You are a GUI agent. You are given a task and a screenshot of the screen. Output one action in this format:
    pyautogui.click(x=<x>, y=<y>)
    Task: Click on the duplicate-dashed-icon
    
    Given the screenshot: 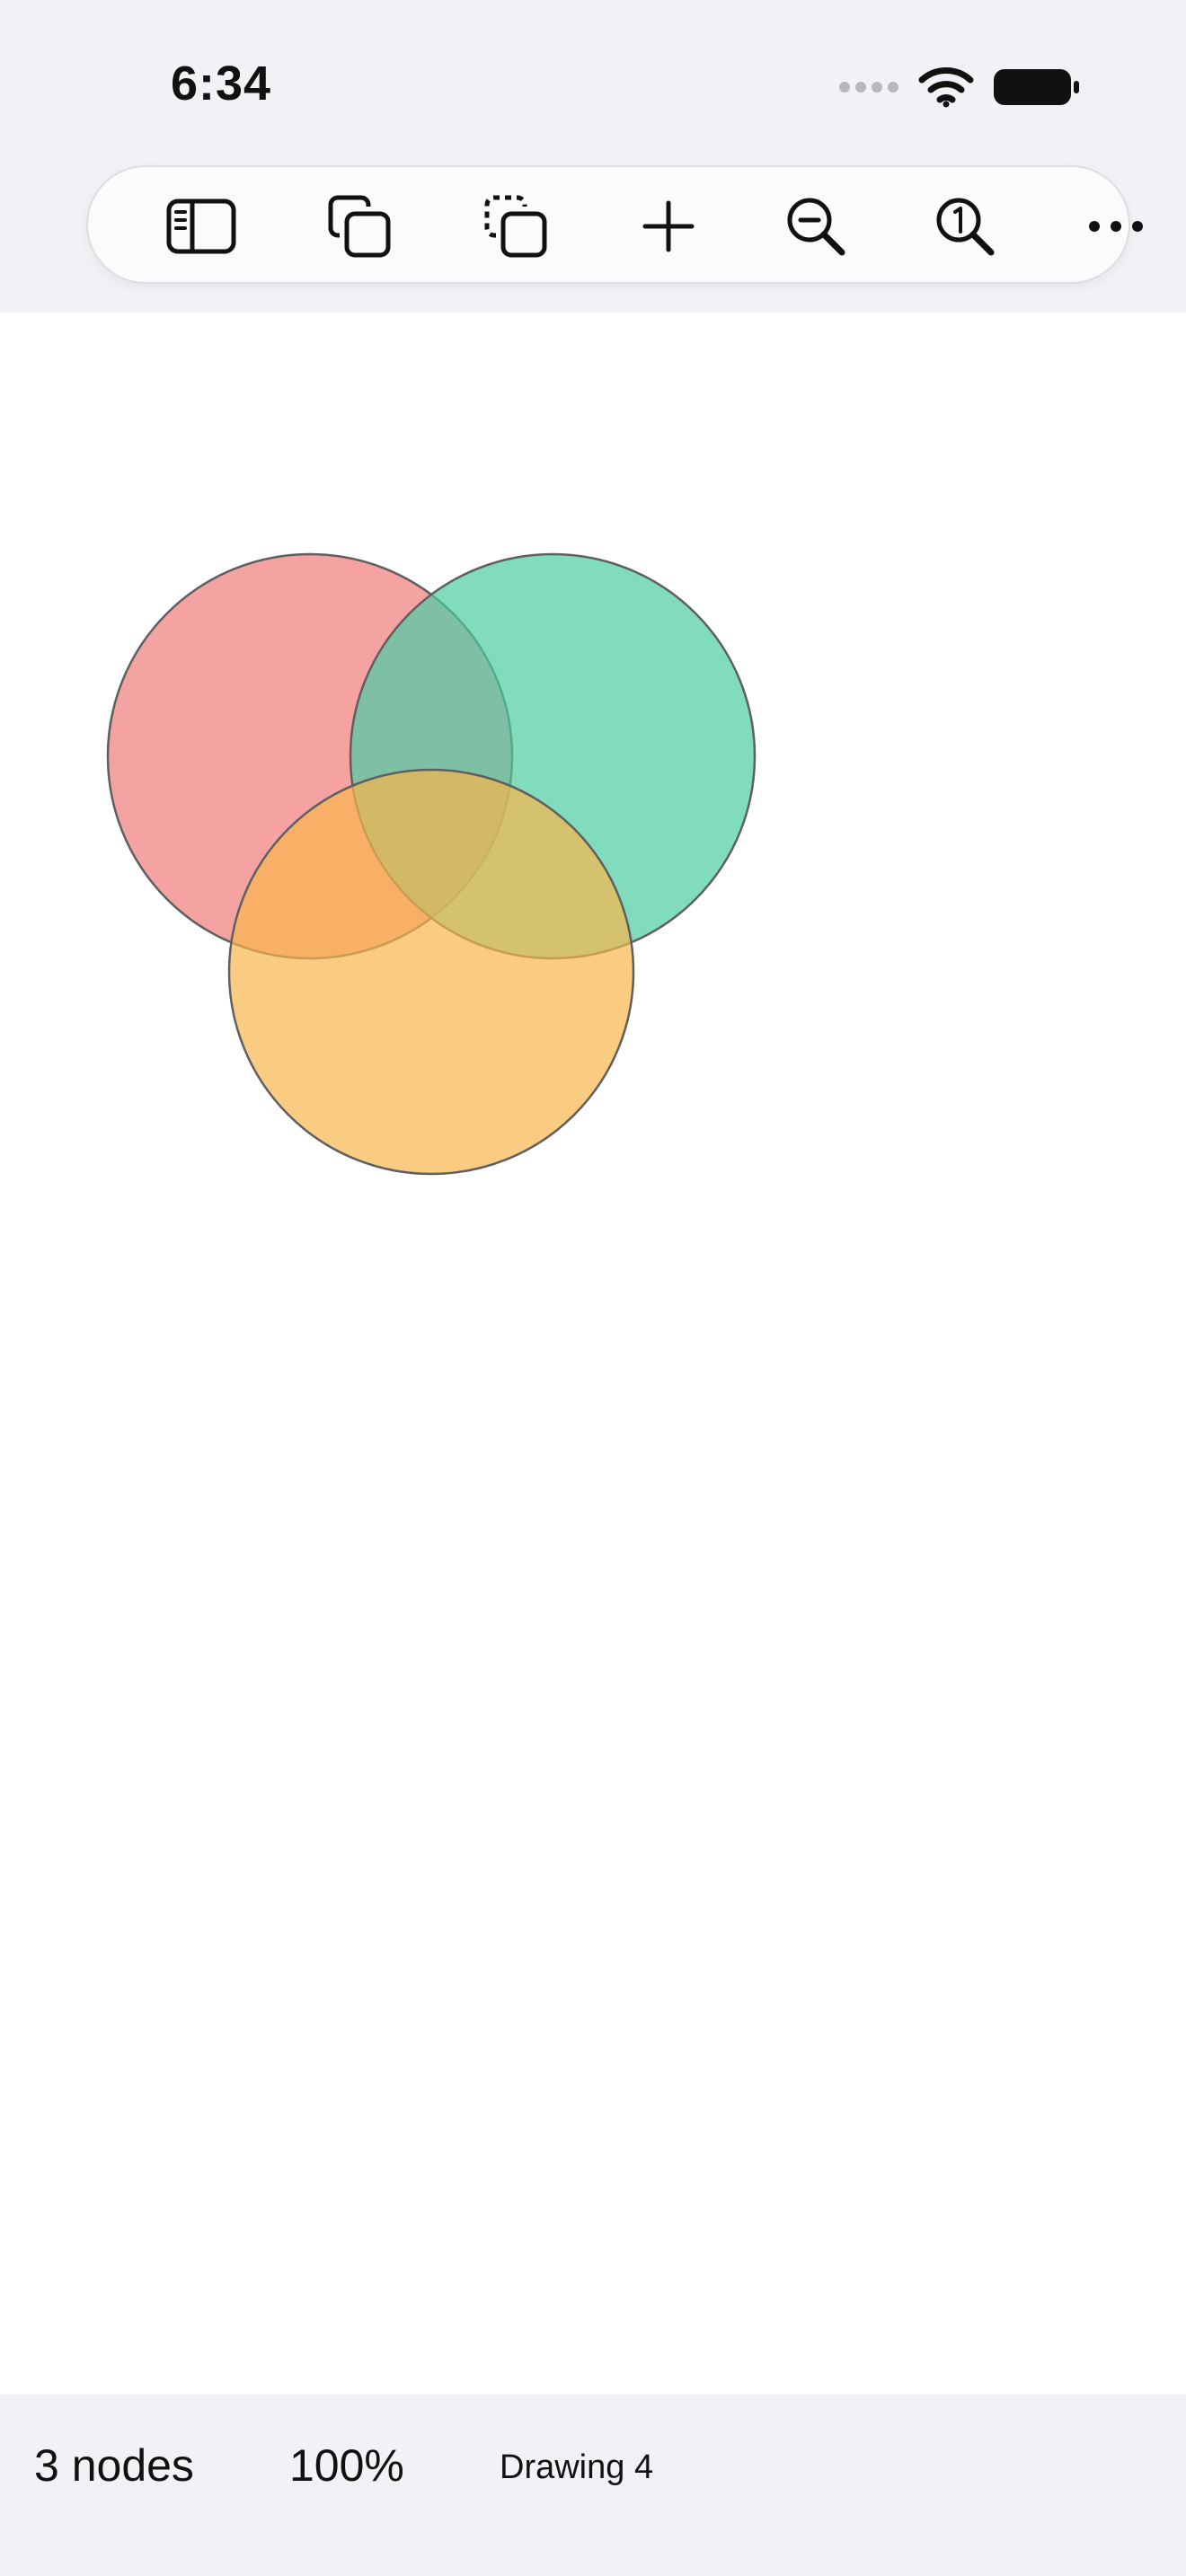 What is the action you would take?
    pyautogui.click(x=515, y=226)
    